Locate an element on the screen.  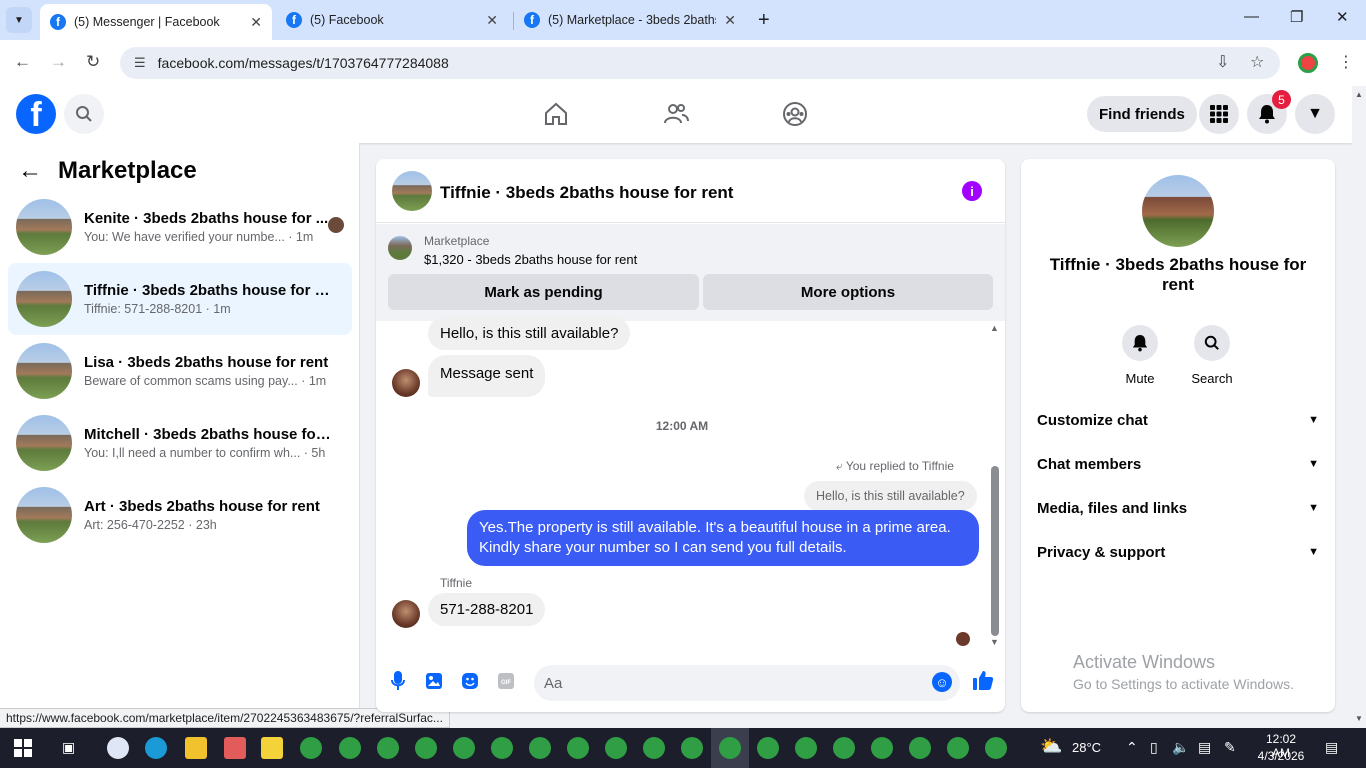
thumbs-up-icon is located at coordinates (983, 683).